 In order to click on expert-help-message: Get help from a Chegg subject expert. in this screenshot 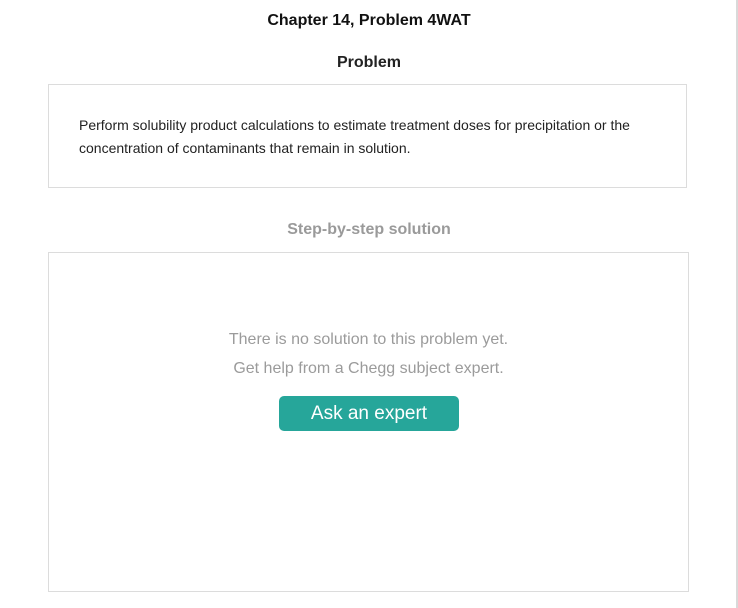, I will do `click(368, 368)`.